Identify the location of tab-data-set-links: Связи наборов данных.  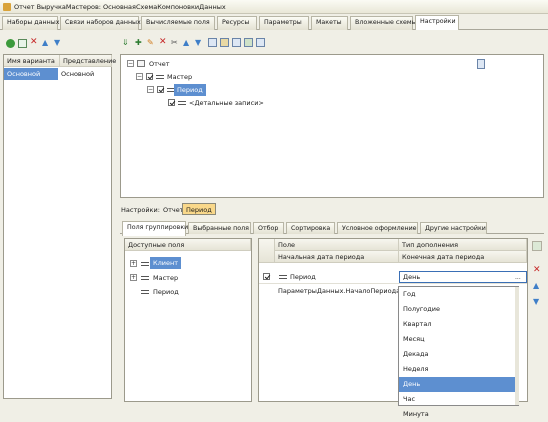
(100, 23).